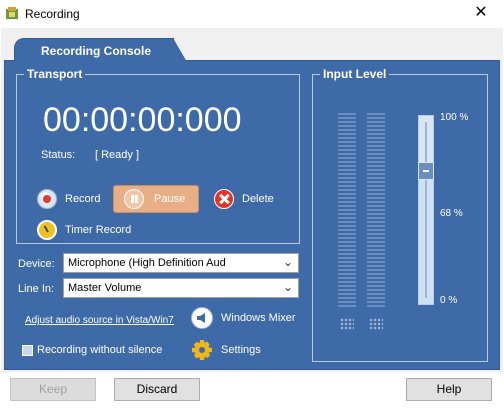 The width and height of the screenshot is (504, 409). What do you see at coordinates (47, 199) in the screenshot?
I see `record-icon` at bounding box center [47, 199].